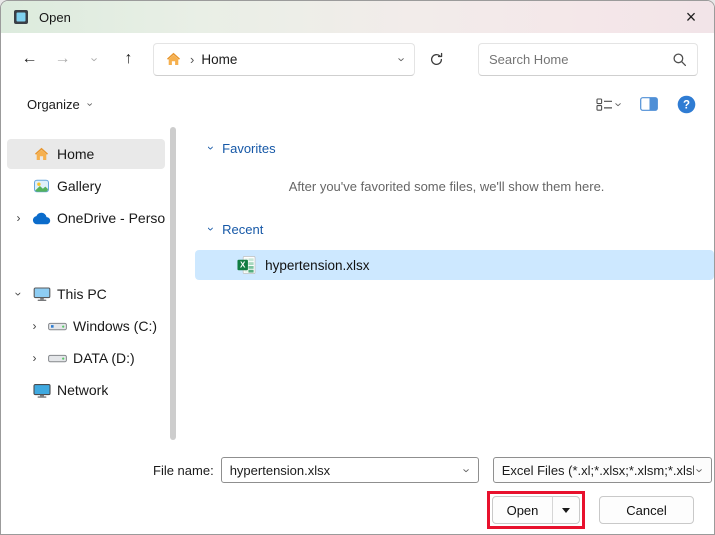  Describe the element at coordinates (446, 229) in the screenshot. I see `recent-section-header: › Recent` at that location.